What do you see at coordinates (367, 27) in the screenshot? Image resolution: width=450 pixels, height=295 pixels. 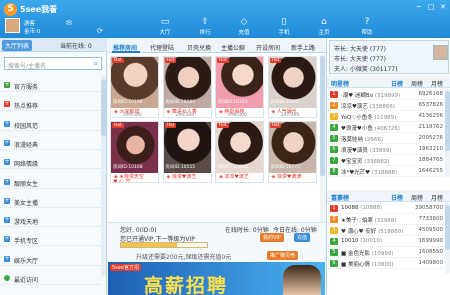 I see `nav-help-button: ? 帮助` at bounding box center [367, 27].